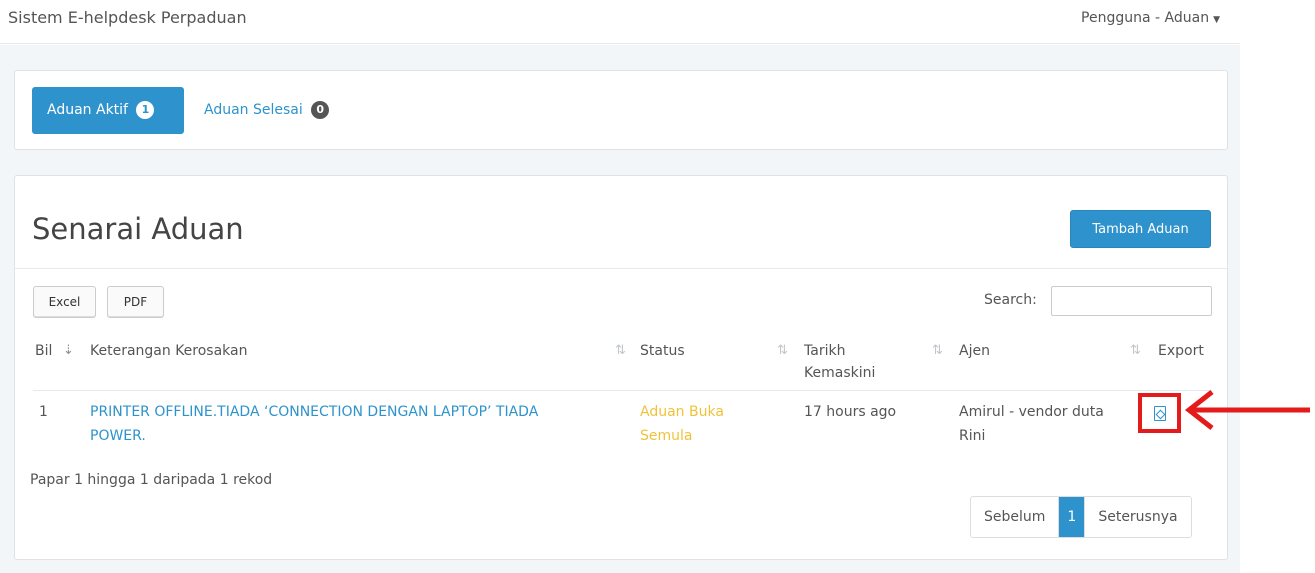  Describe the element at coordinates (87, 110) in the screenshot. I see `tab-label: Aduan Aktif` at that location.